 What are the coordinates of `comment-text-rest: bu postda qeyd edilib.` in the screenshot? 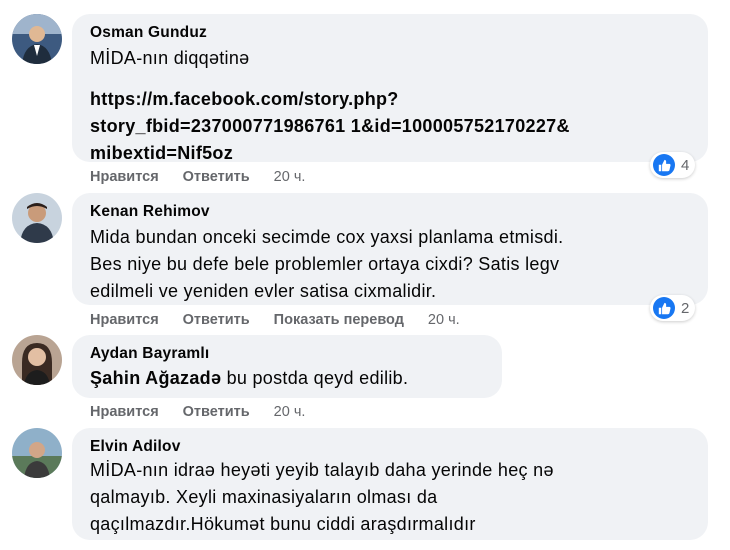 It's located at (315, 378).